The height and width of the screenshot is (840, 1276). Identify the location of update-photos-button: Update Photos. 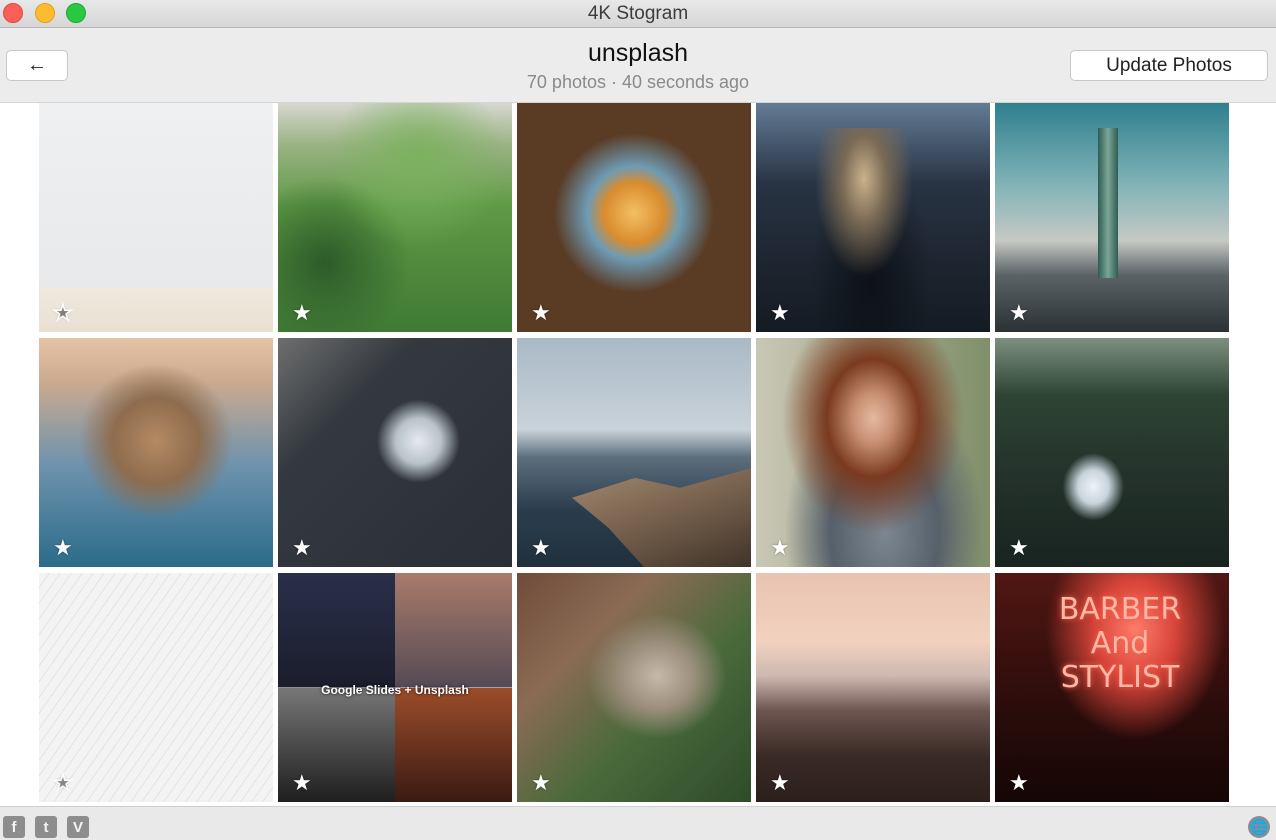
(1169, 65).